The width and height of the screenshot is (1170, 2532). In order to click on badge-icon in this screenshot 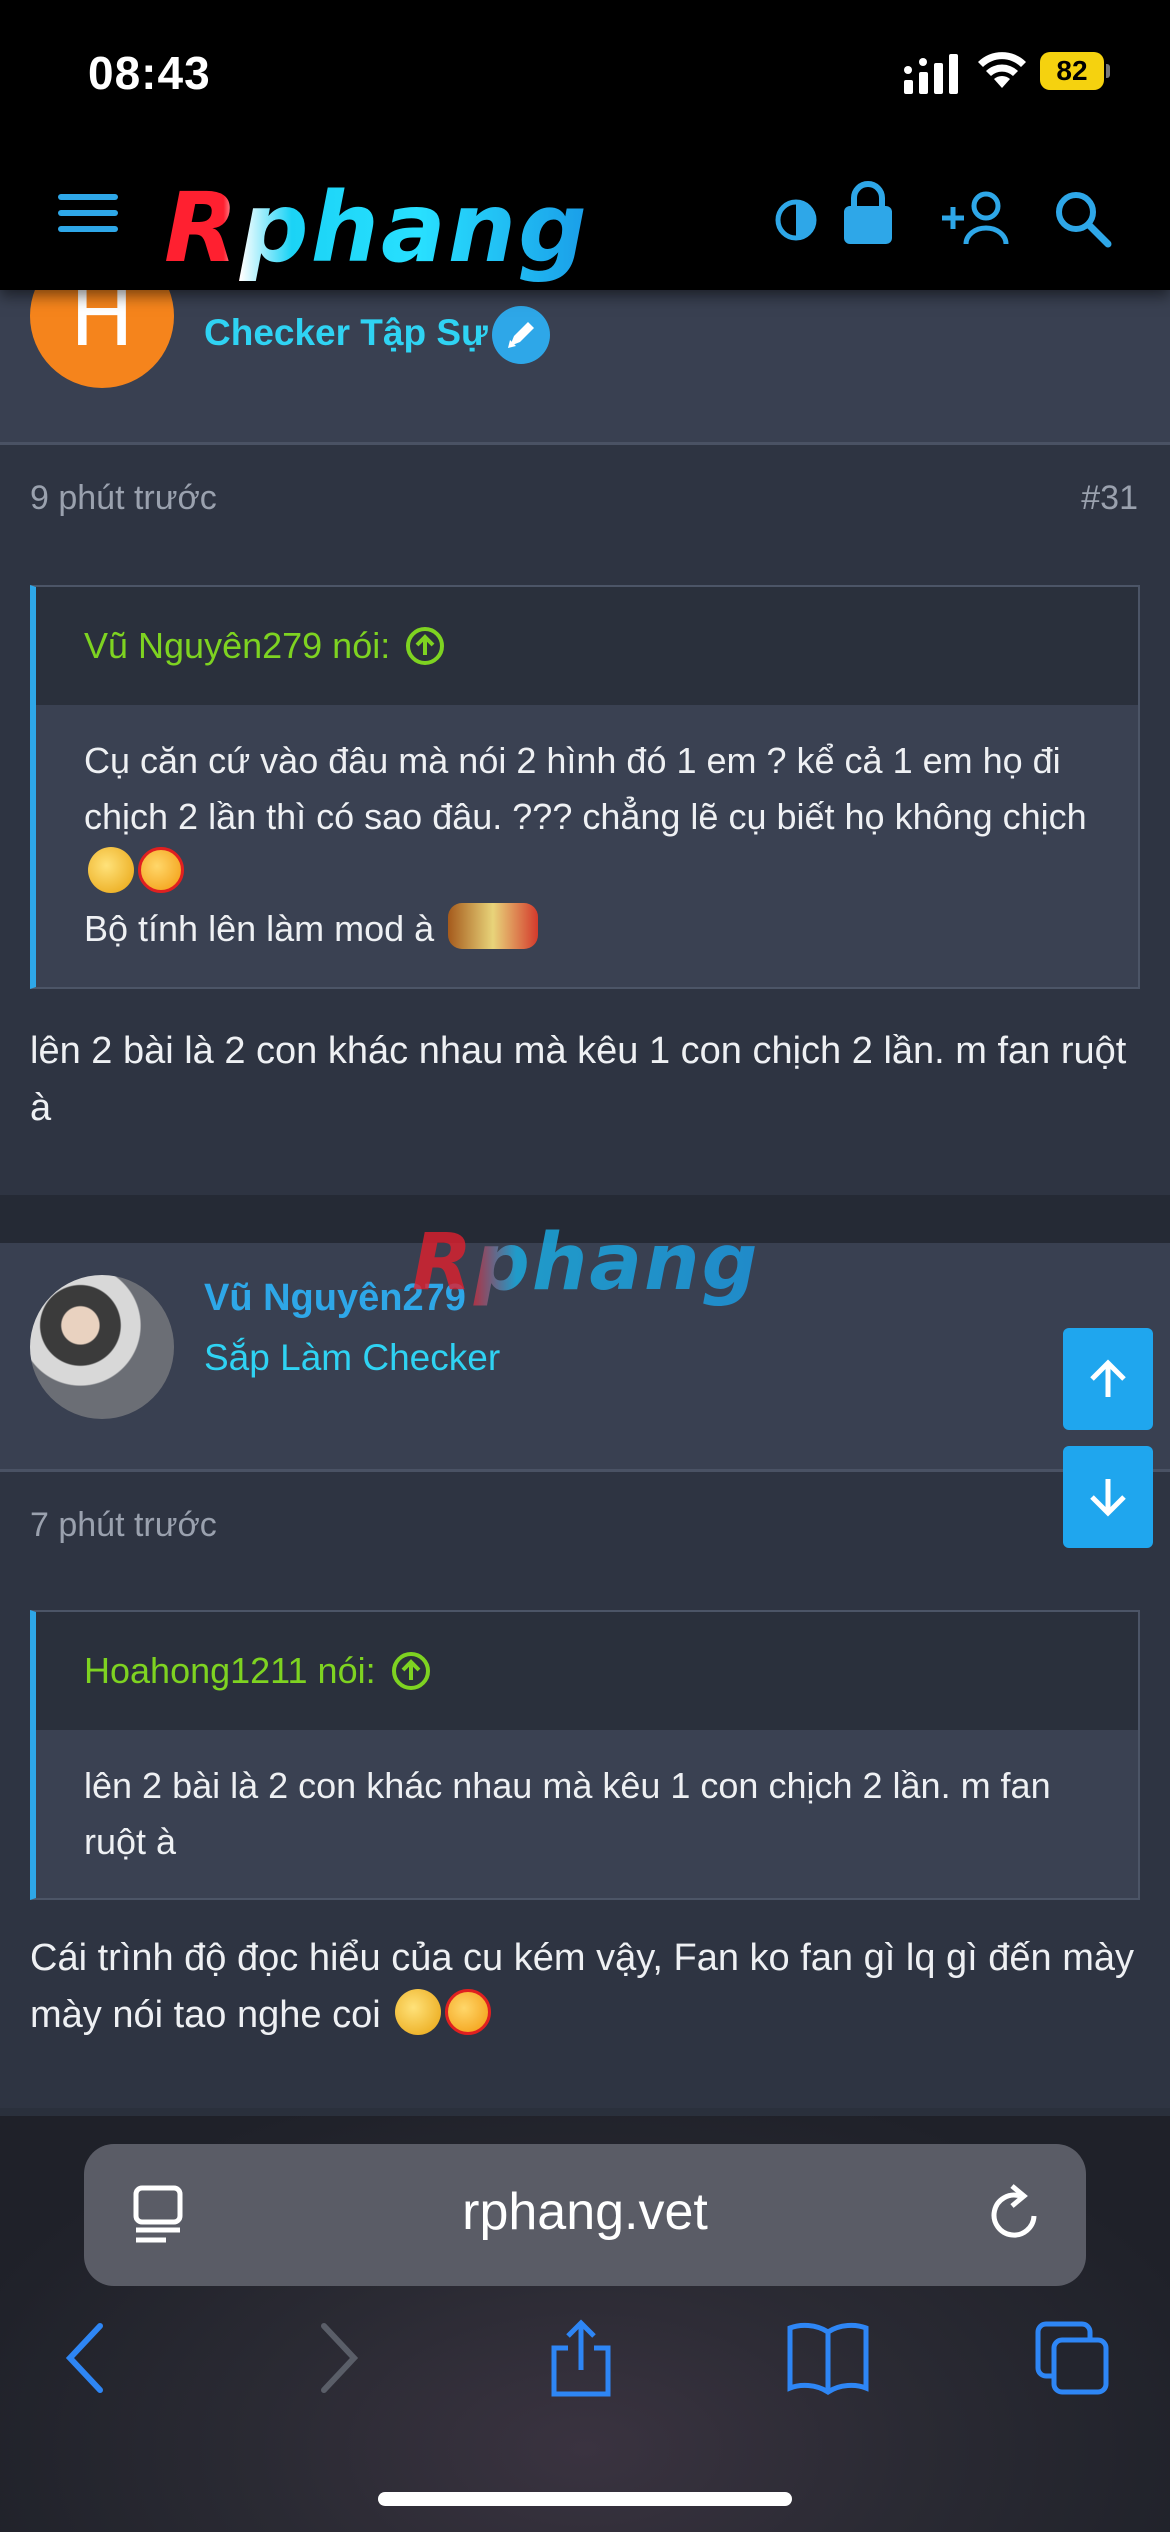, I will do `click(521, 335)`.